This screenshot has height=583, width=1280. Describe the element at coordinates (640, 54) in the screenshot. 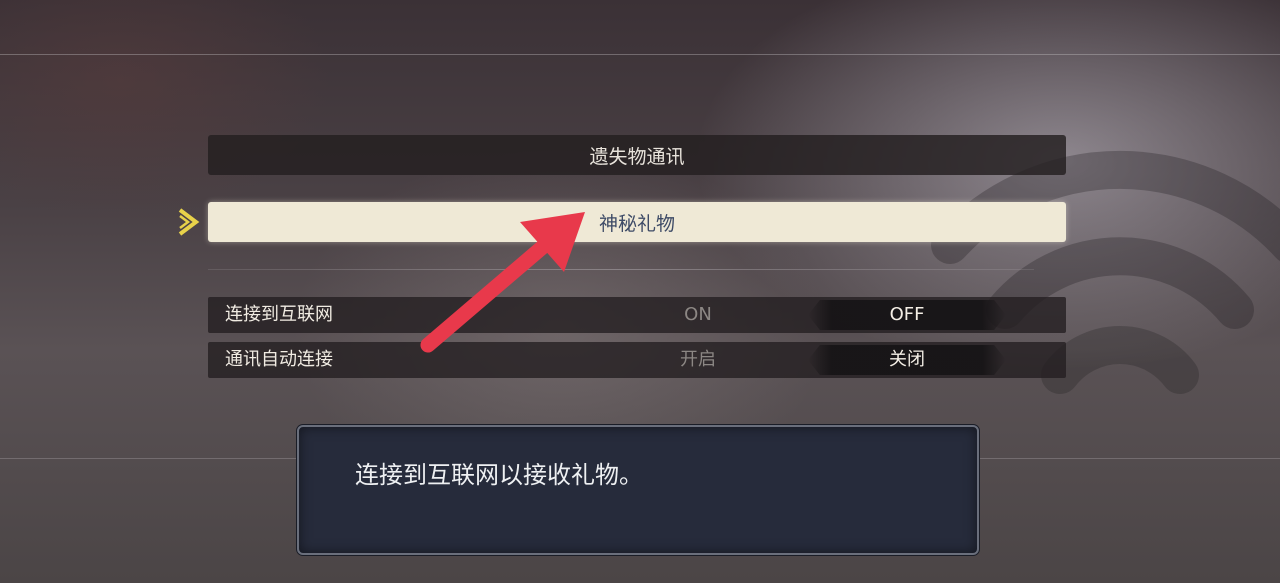

I see `top-divider` at that location.